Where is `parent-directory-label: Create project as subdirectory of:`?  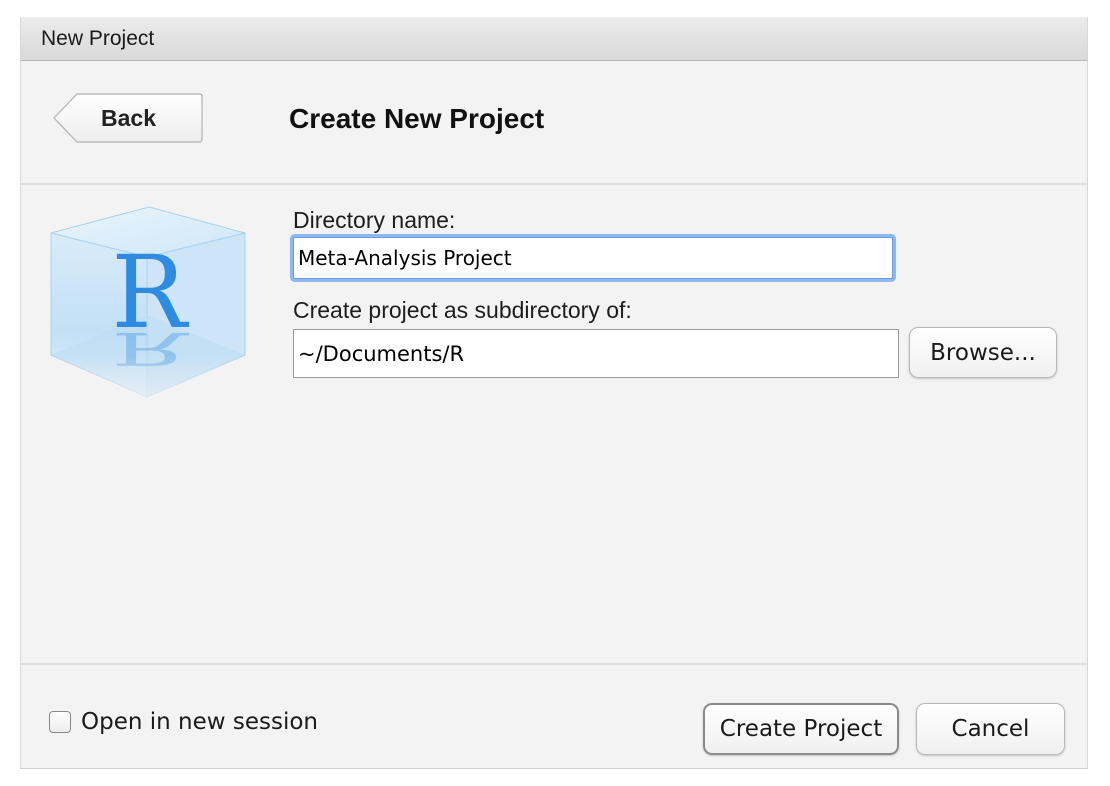 parent-directory-label: Create project as subdirectory of: is located at coordinates (462, 310).